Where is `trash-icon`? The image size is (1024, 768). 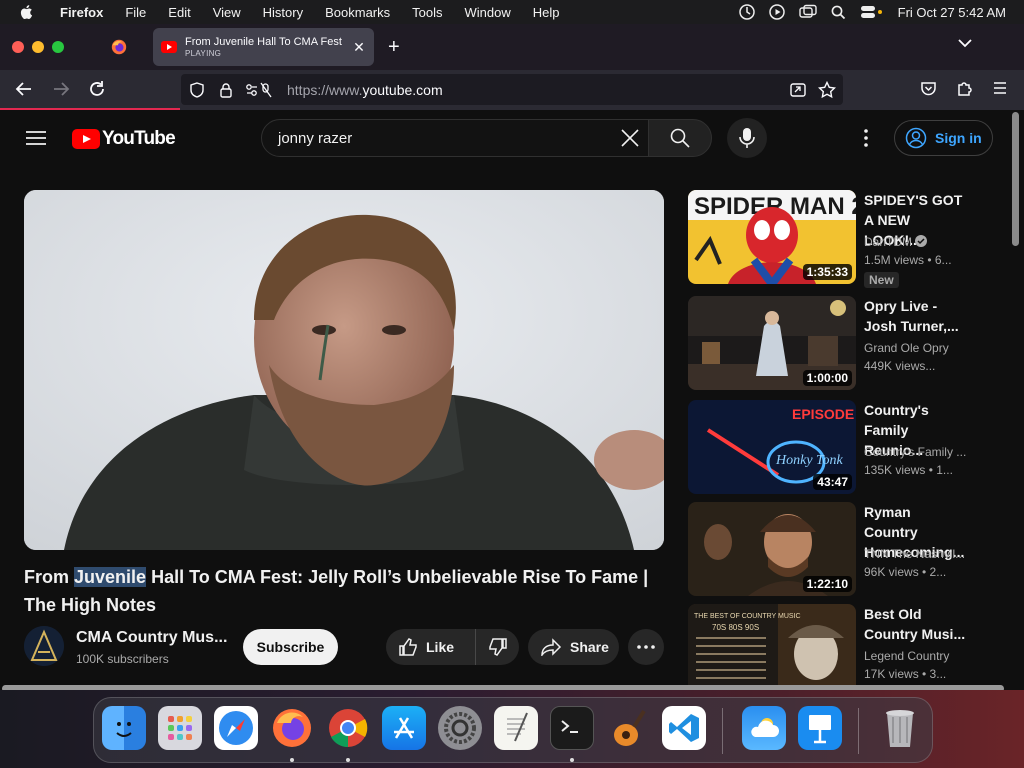
trash-icon is located at coordinates (900, 728).